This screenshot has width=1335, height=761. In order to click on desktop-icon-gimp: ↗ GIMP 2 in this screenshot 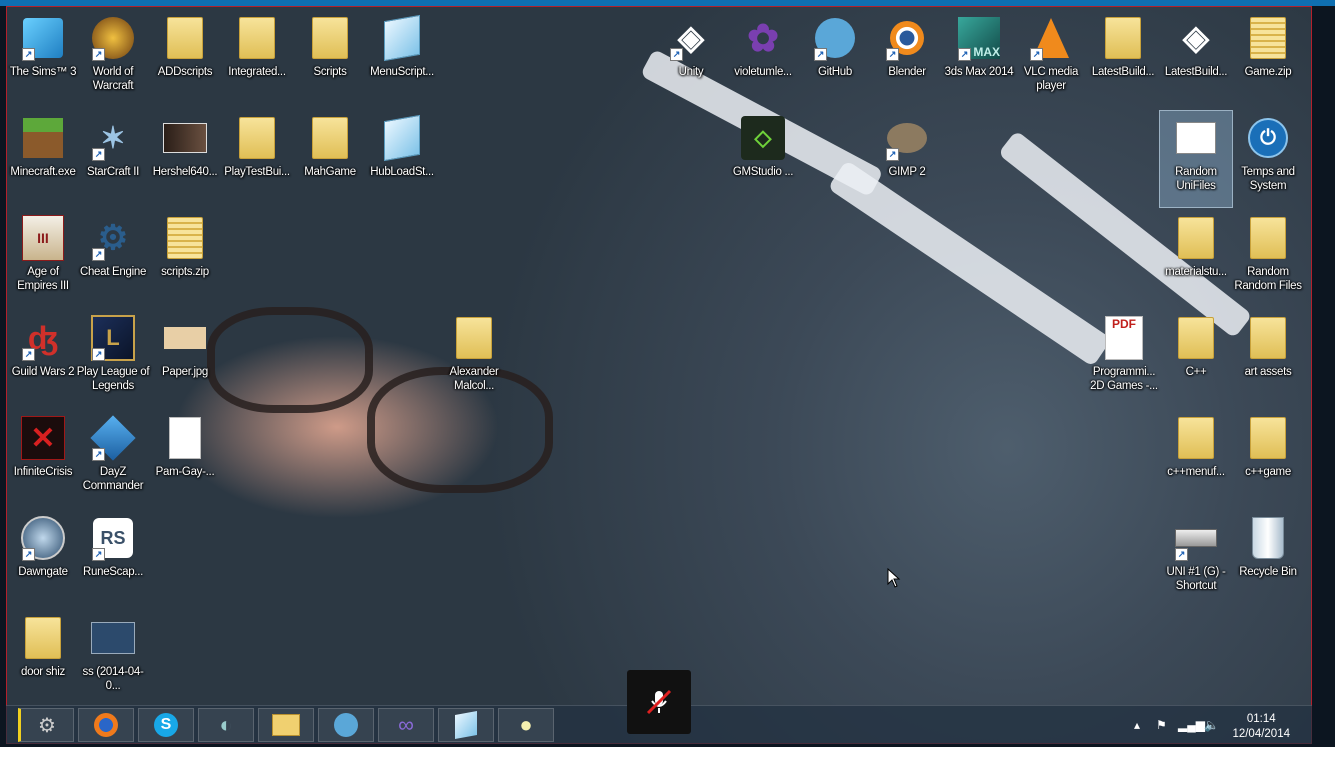, I will do `click(907, 159)`.